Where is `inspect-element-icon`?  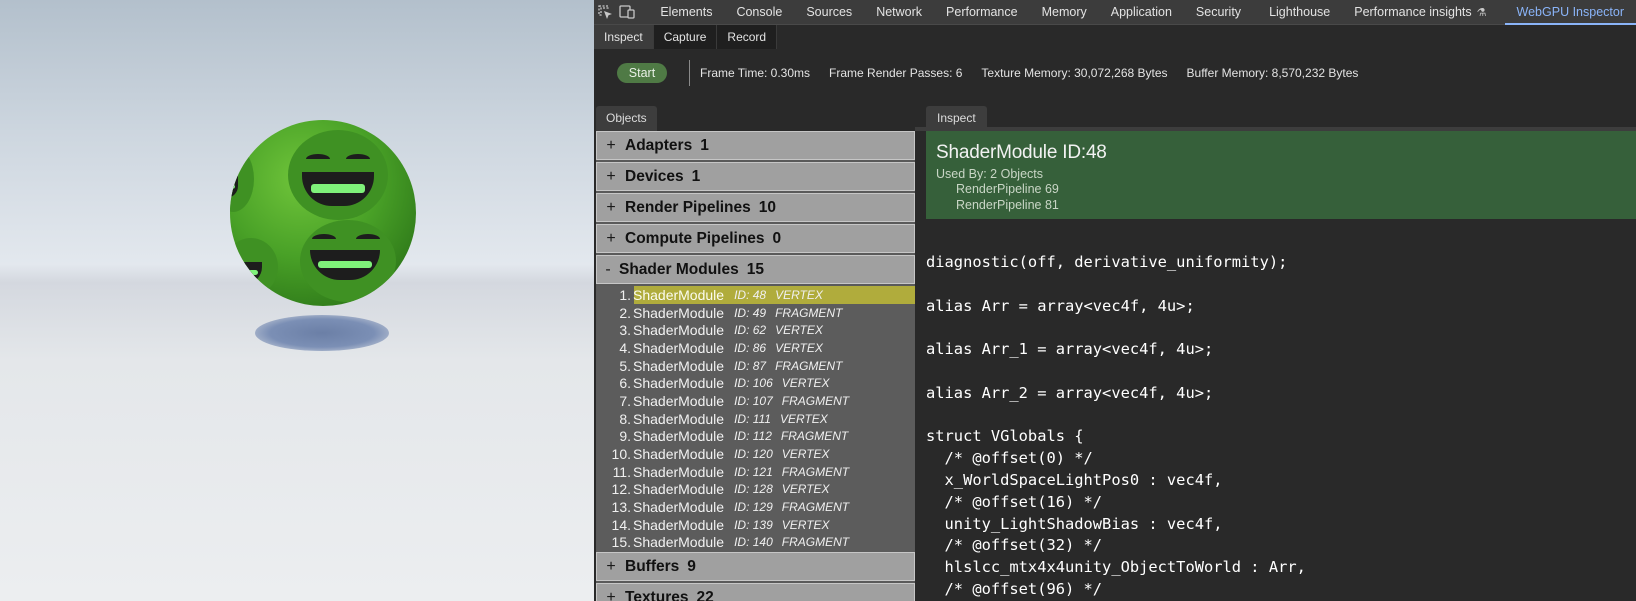
inspect-element-icon is located at coordinates (605, 12).